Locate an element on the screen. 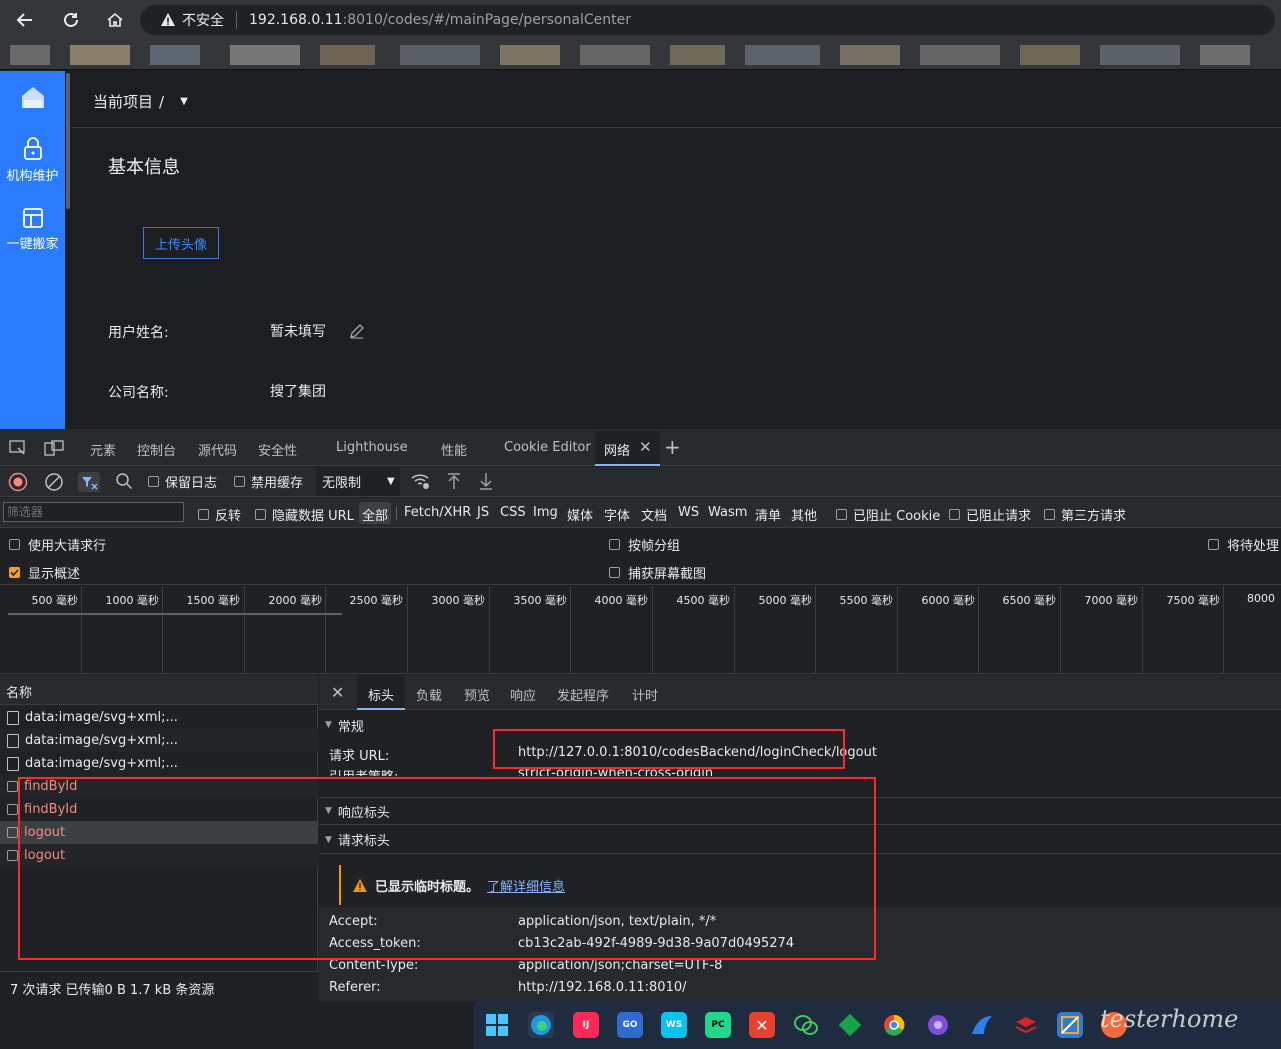 This screenshot has width=1281, height=1049. type-filter-js: JS is located at coordinates (483, 512).